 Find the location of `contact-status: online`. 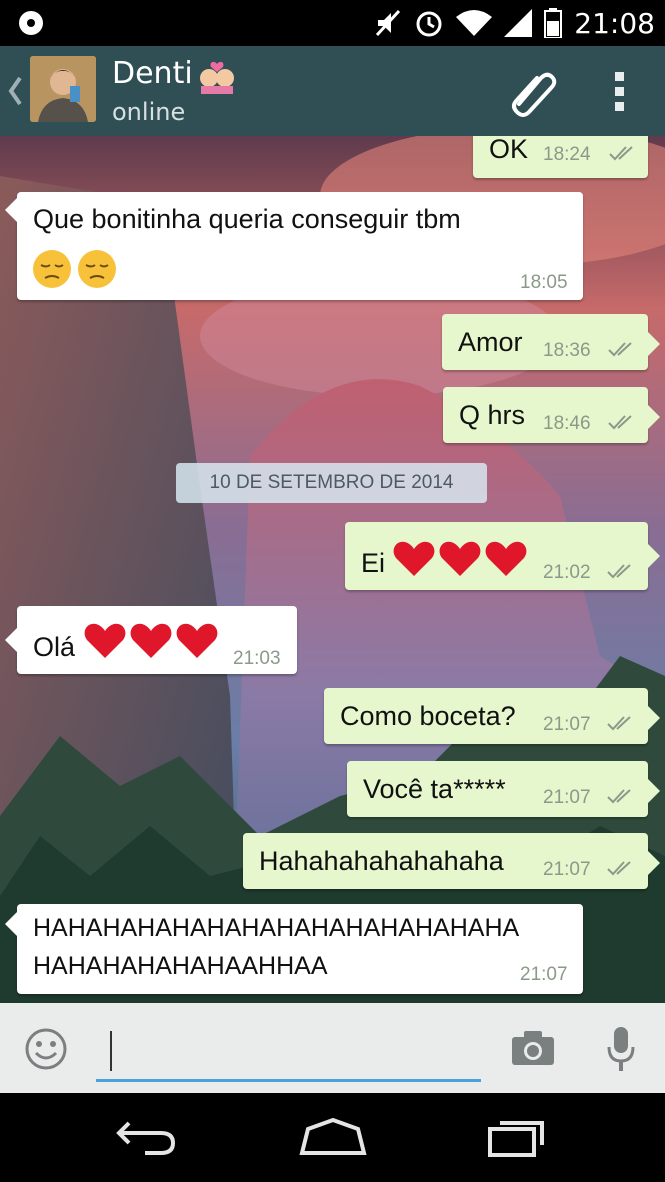

contact-status: online is located at coordinates (149, 112).